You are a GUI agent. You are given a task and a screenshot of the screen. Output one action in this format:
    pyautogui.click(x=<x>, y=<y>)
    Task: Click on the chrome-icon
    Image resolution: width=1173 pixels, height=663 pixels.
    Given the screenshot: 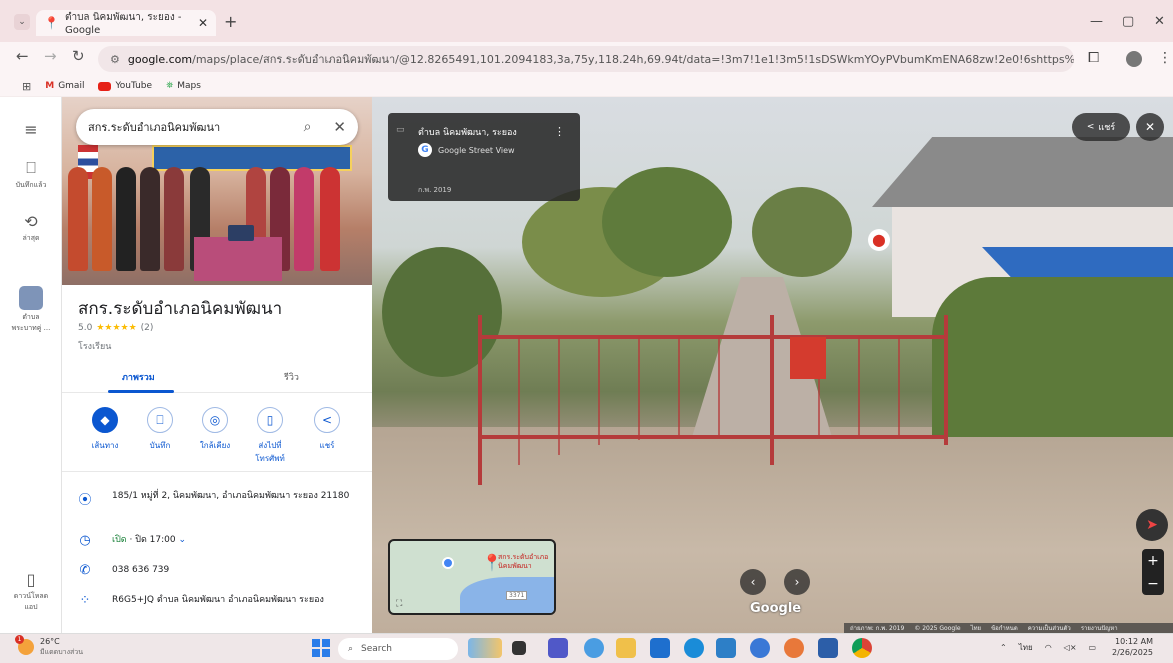 What is the action you would take?
    pyautogui.click(x=862, y=648)
    